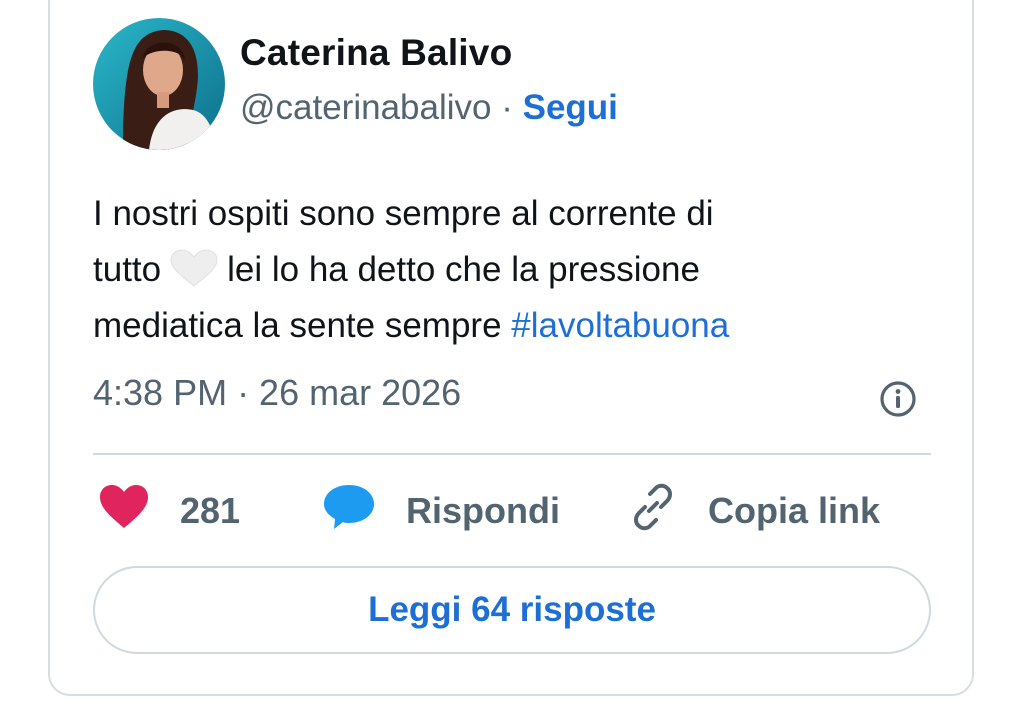  I want to click on author-handle-row: @caterinabalivo · Segui, so click(429, 108).